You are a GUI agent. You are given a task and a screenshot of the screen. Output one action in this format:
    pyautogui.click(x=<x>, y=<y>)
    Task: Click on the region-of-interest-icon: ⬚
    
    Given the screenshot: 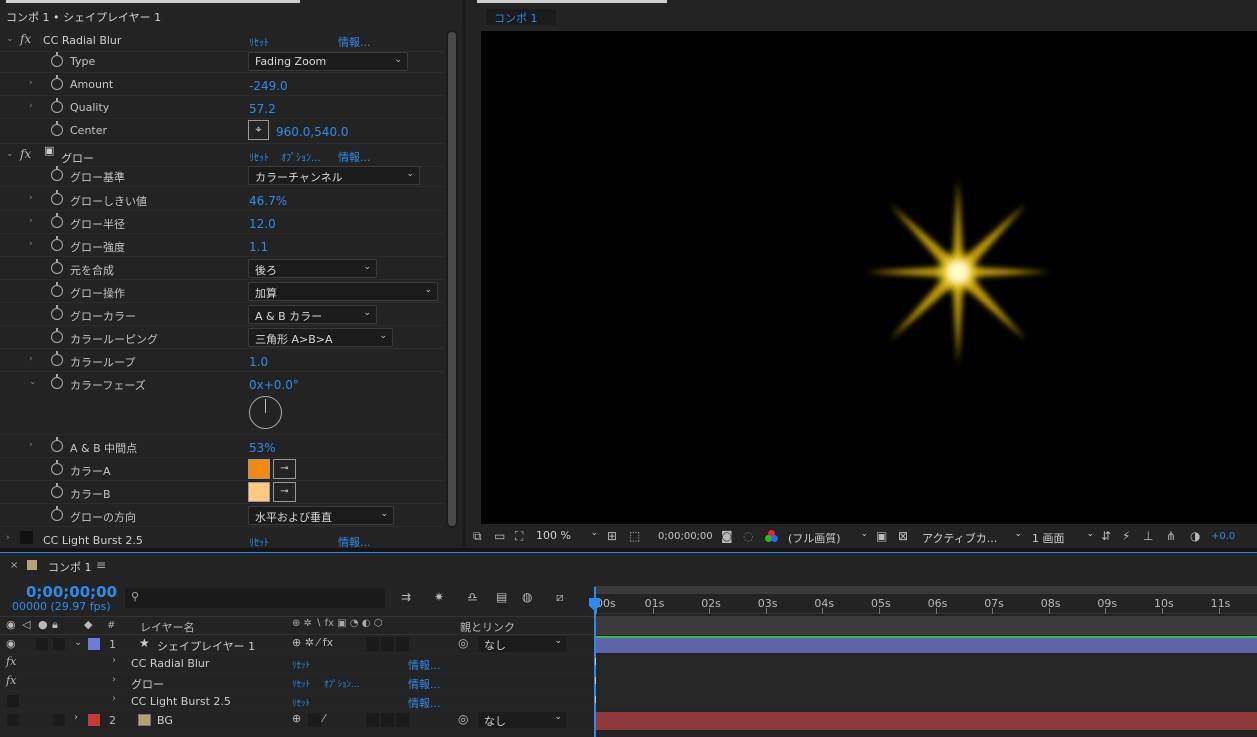 What is the action you would take?
    pyautogui.click(x=634, y=536)
    